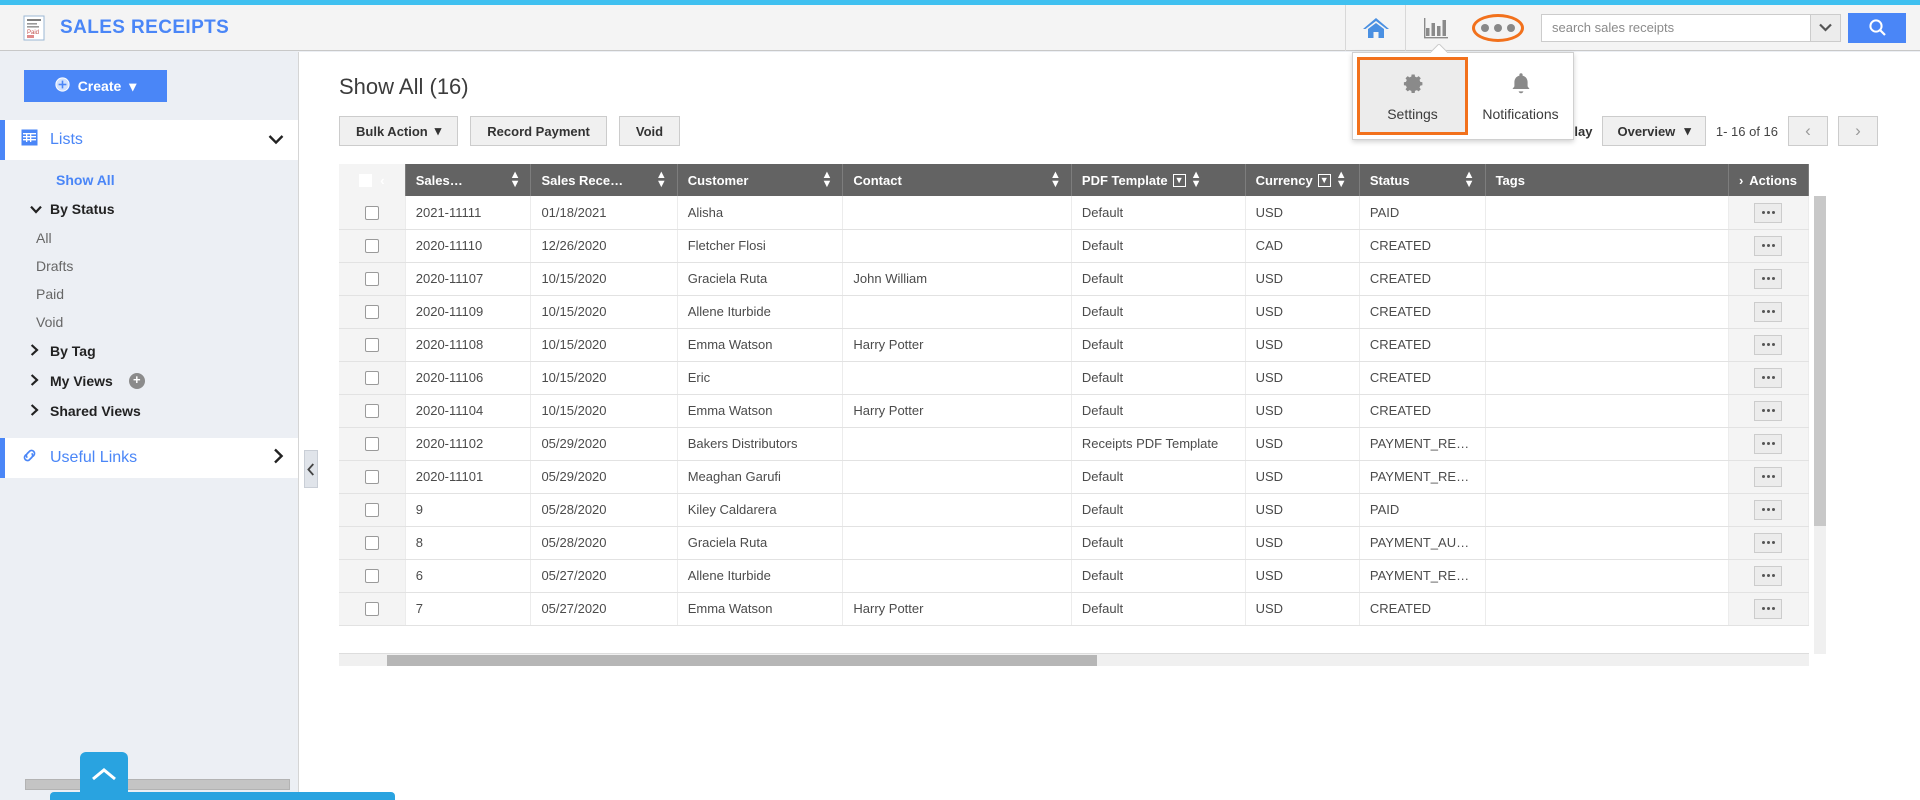 The height and width of the screenshot is (800, 1920). I want to click on table-row: 9 05/28/2020 Kiley Caldarera Default USD PAID, so click(1074, 510).